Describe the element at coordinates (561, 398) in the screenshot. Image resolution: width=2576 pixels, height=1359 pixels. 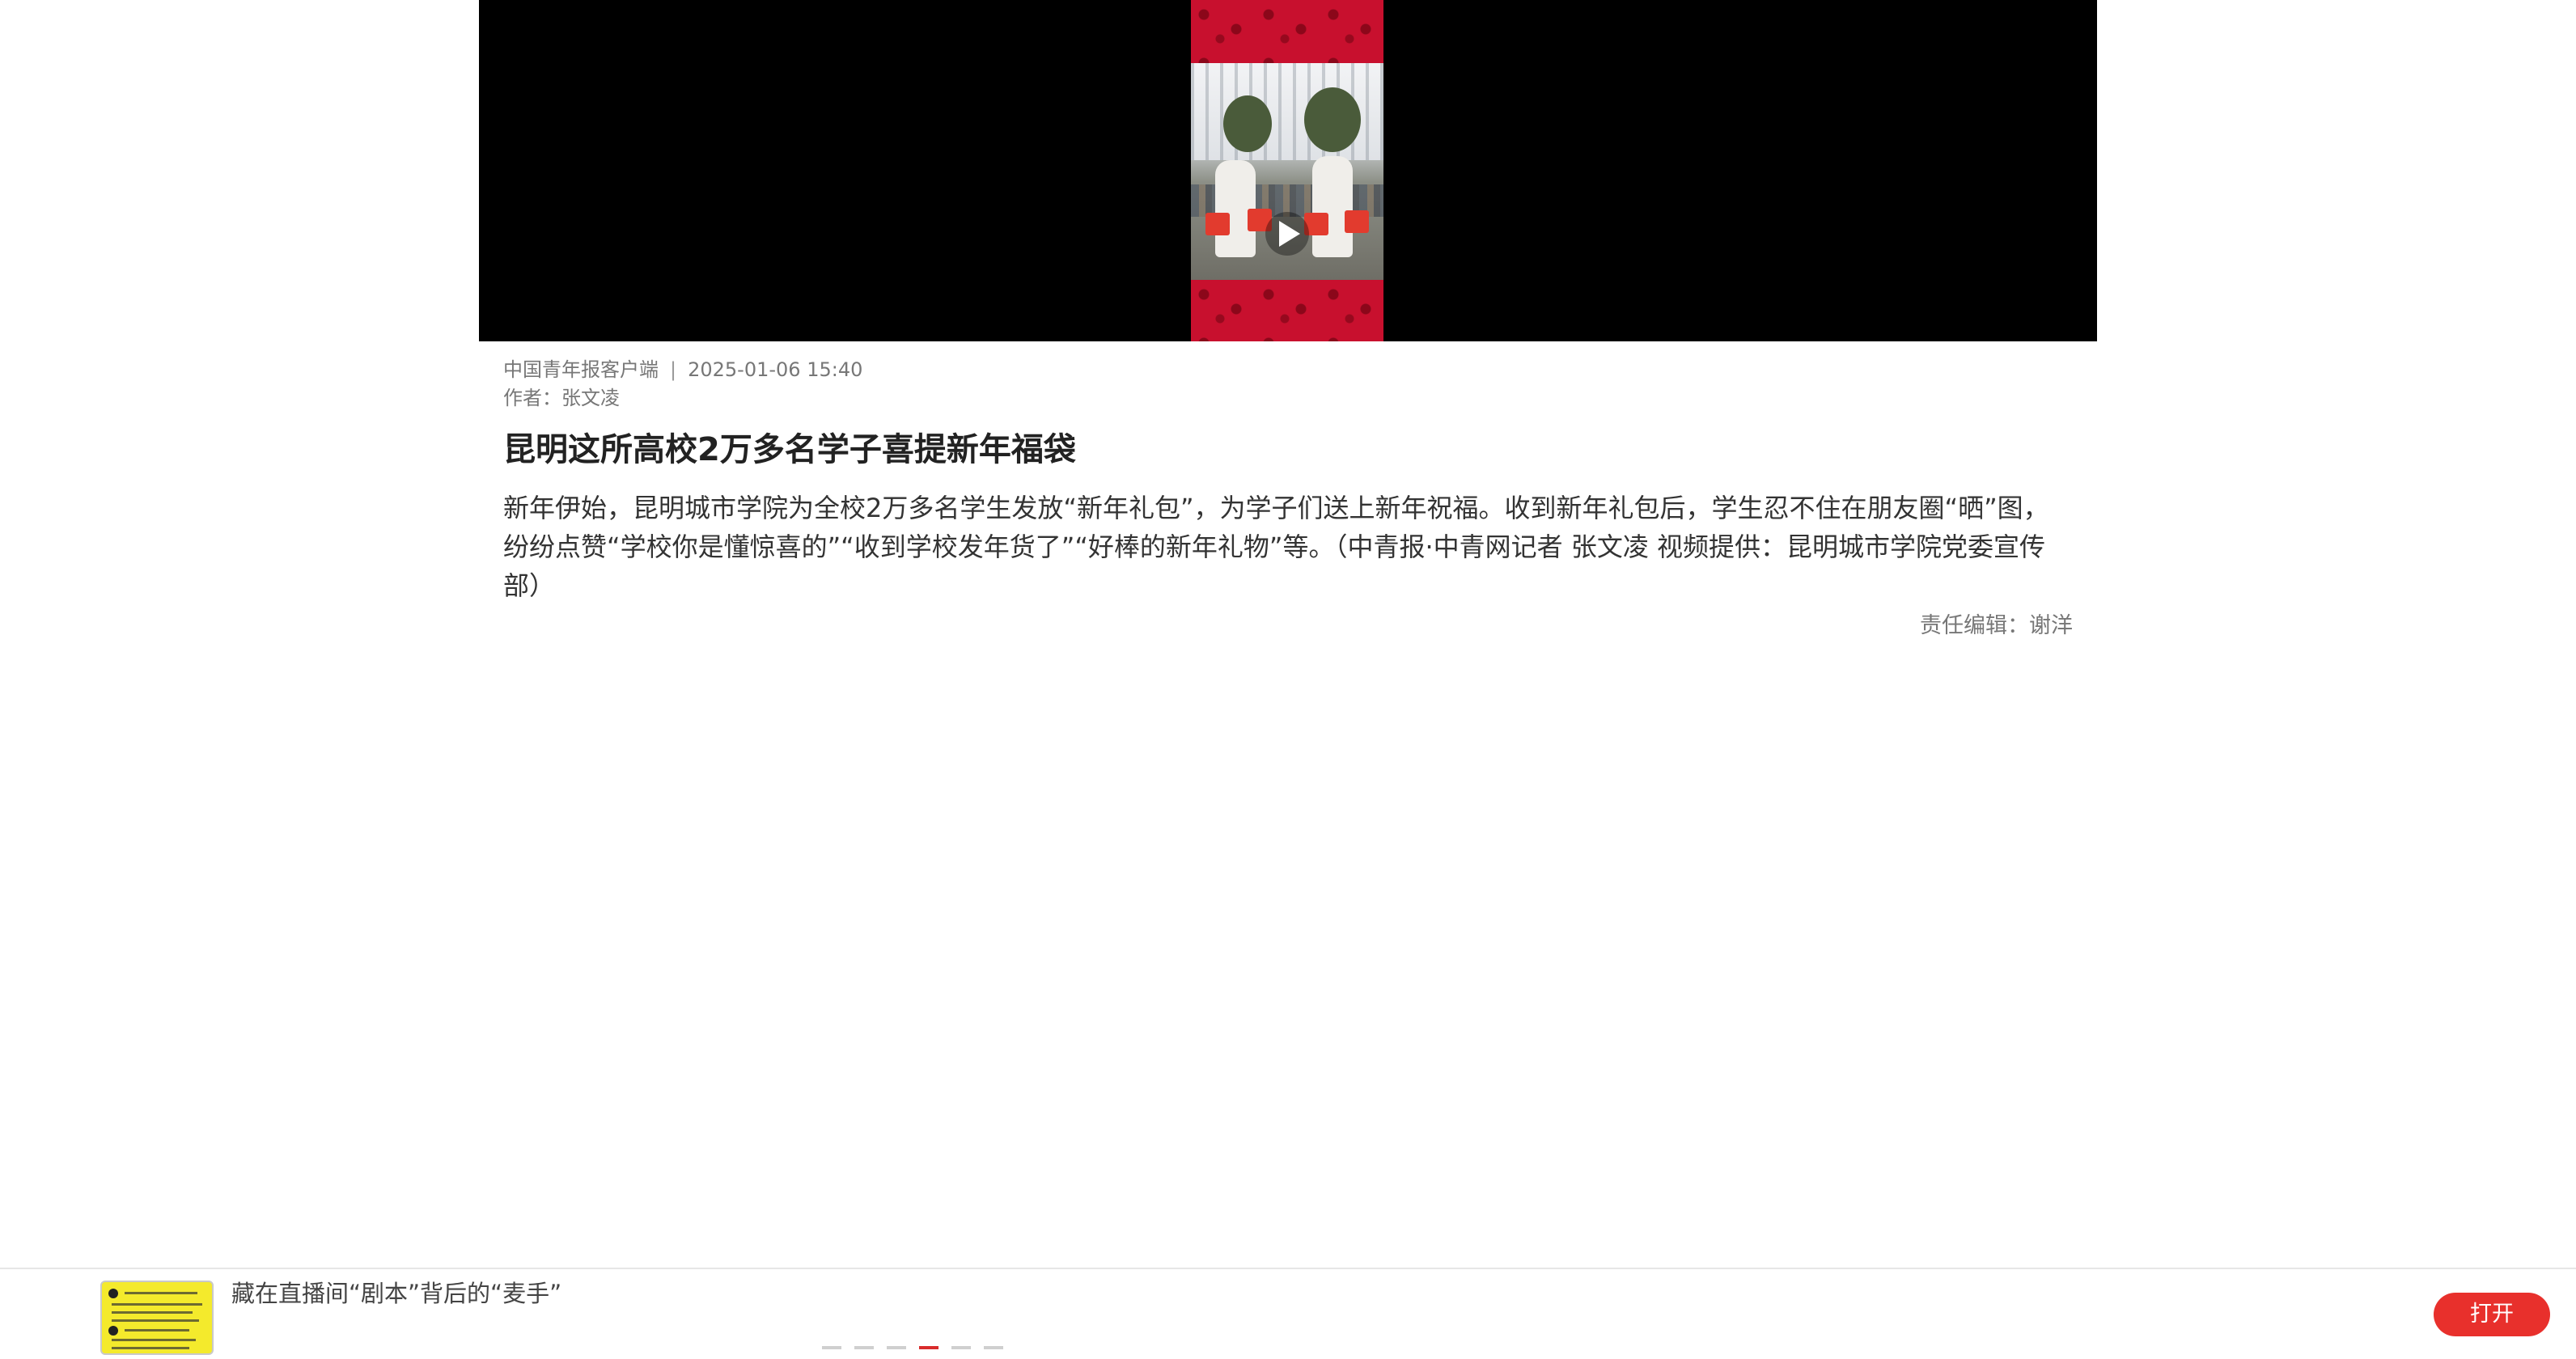
I see `article-author: 作者：张文凌` at that location.